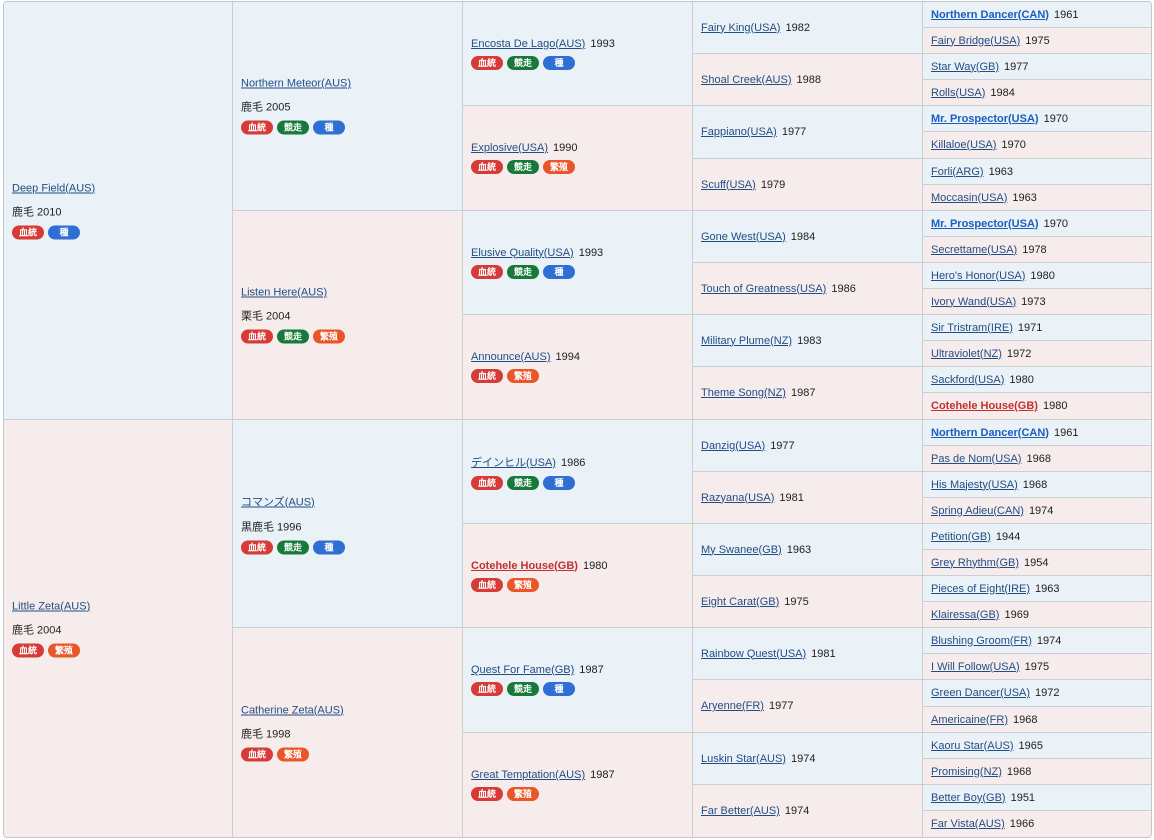 Image resolution: width=1154 pixels, height=840 pixels. Describe the element at coordinates (511, 357) in the screenshot. I see `horse-name-link: Announce(AUS)` at that location.